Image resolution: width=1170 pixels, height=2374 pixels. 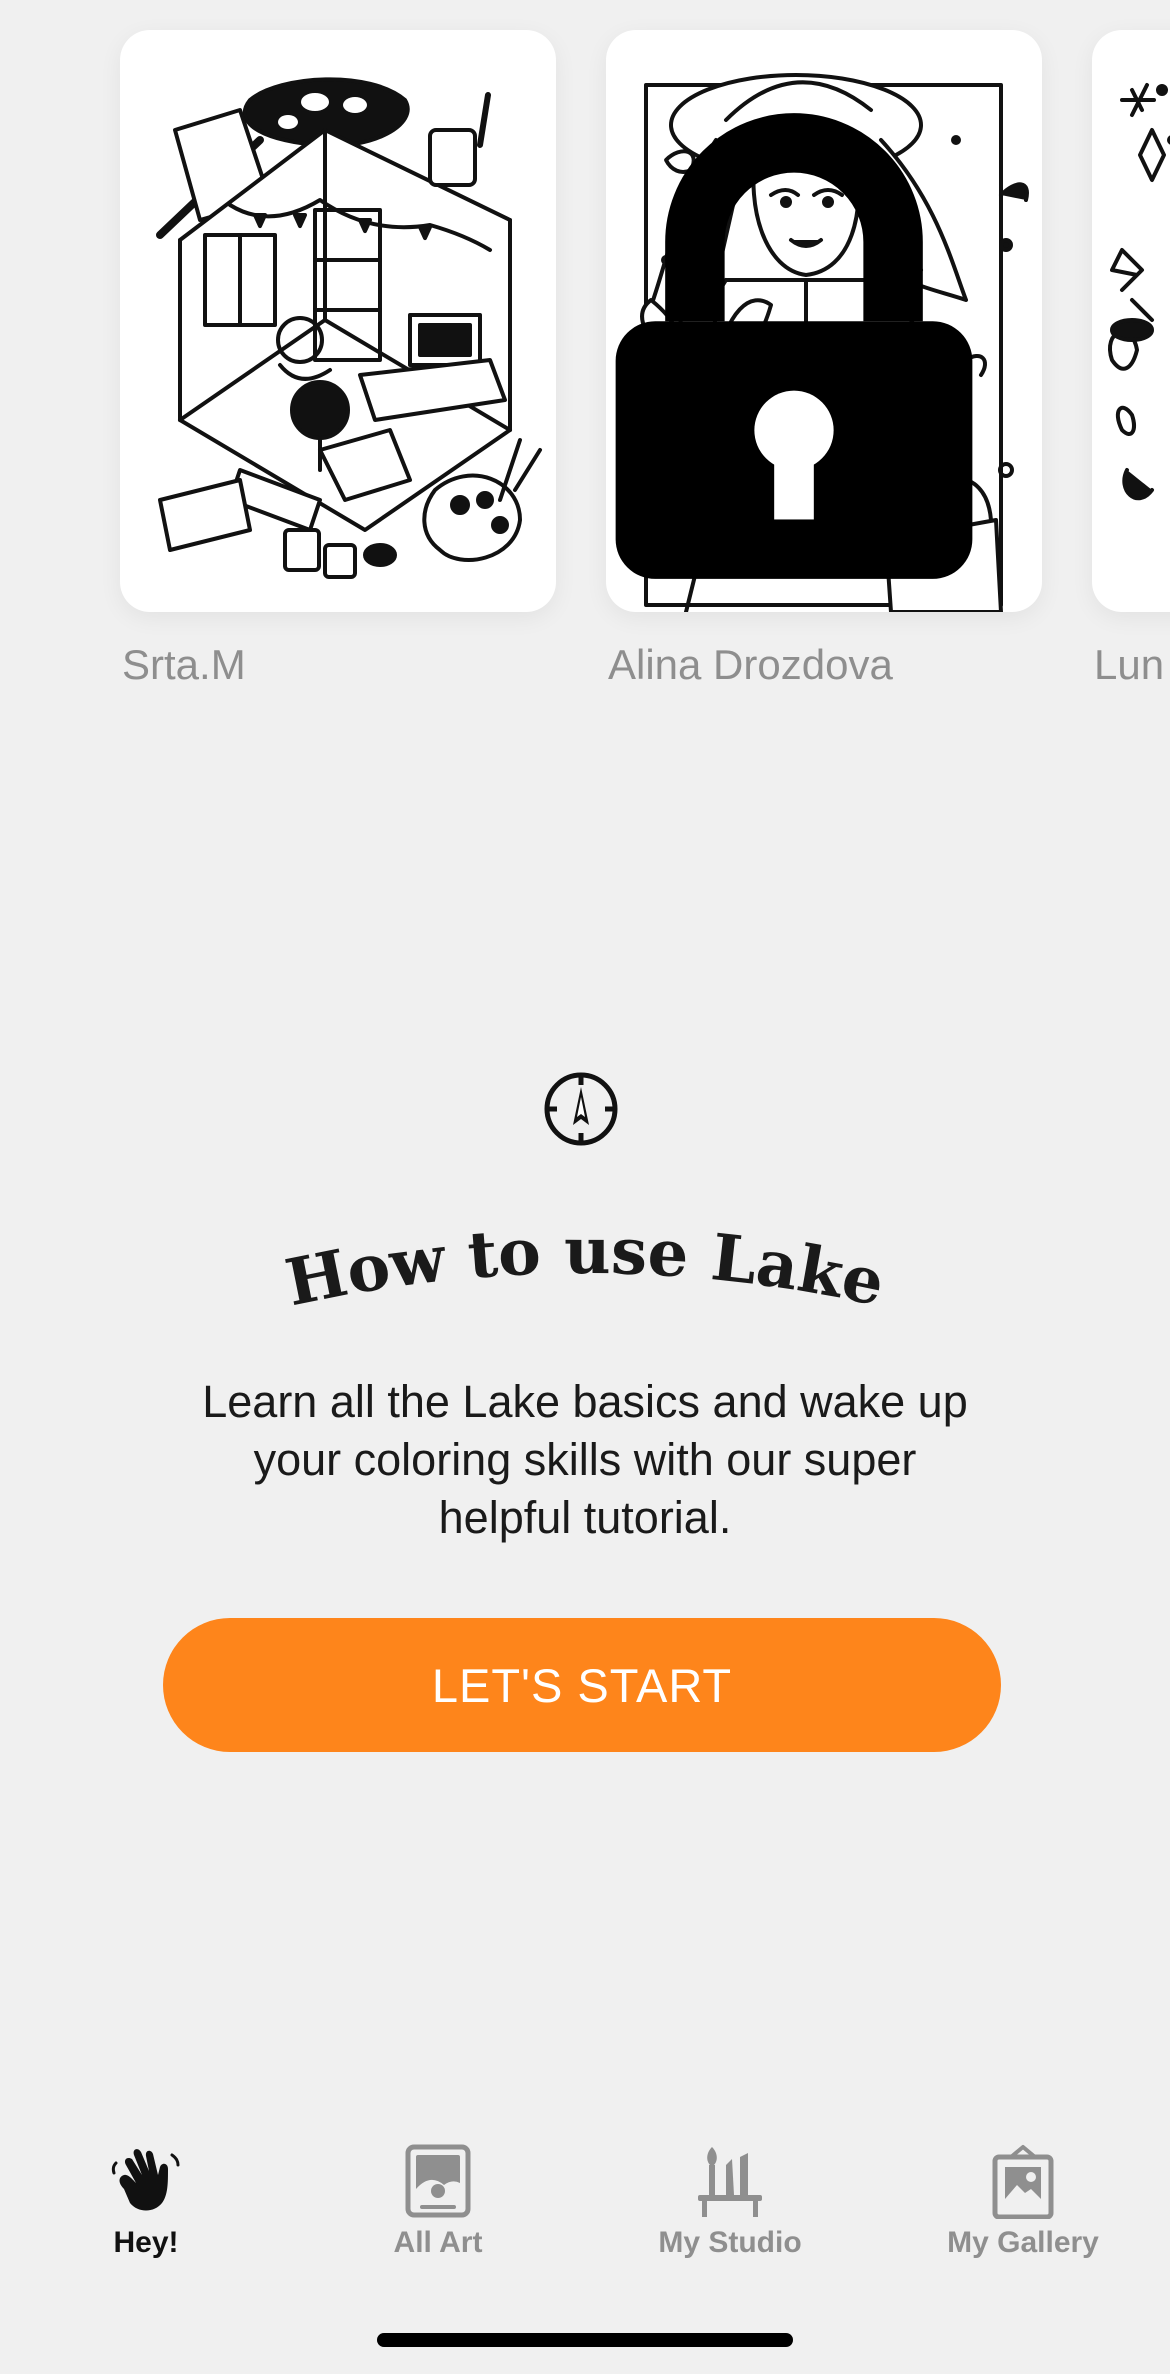 I want to click on tab-label: My Studio, so click(x=730, y=2242).